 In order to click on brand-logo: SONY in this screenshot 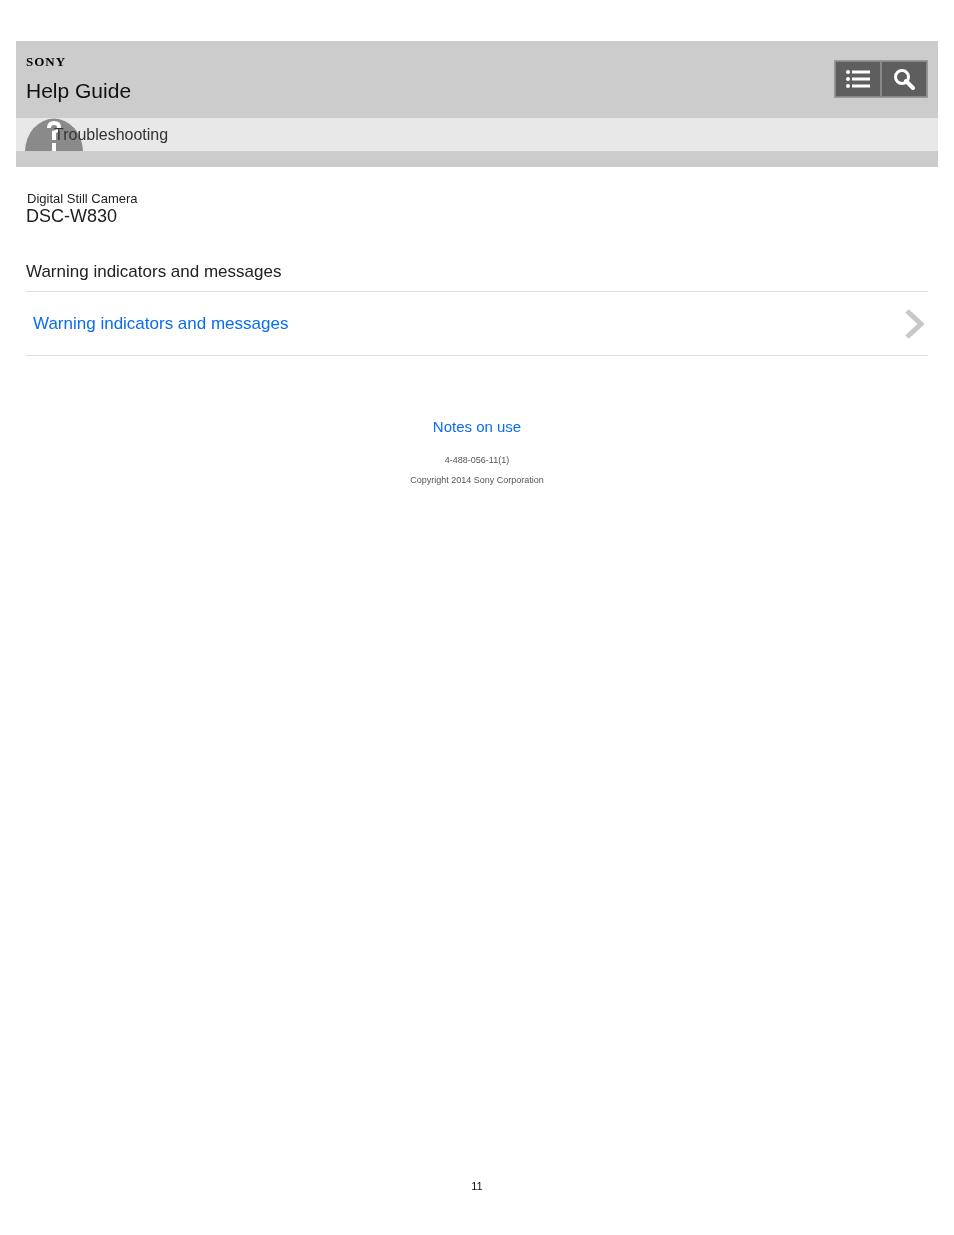, I will do `click(46, 62)`.